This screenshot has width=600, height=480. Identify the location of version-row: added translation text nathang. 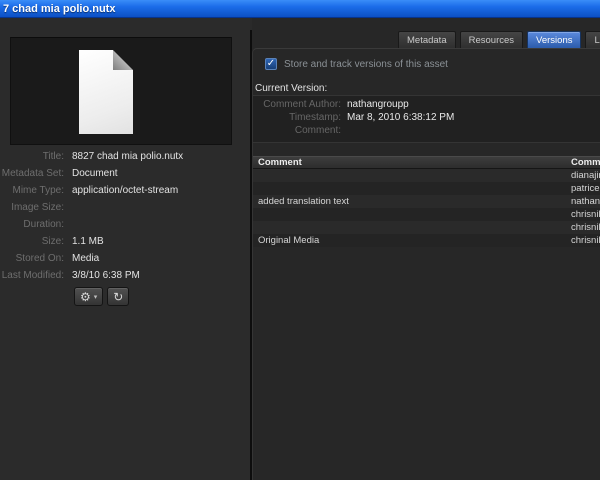
(426, 201).